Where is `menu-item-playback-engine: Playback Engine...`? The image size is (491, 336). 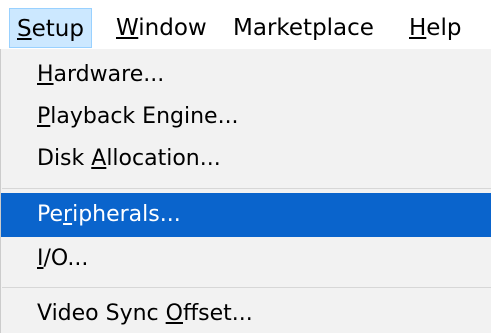 menu-item-playback-engine: Playback Engine... is located at coordinates (246, 117).